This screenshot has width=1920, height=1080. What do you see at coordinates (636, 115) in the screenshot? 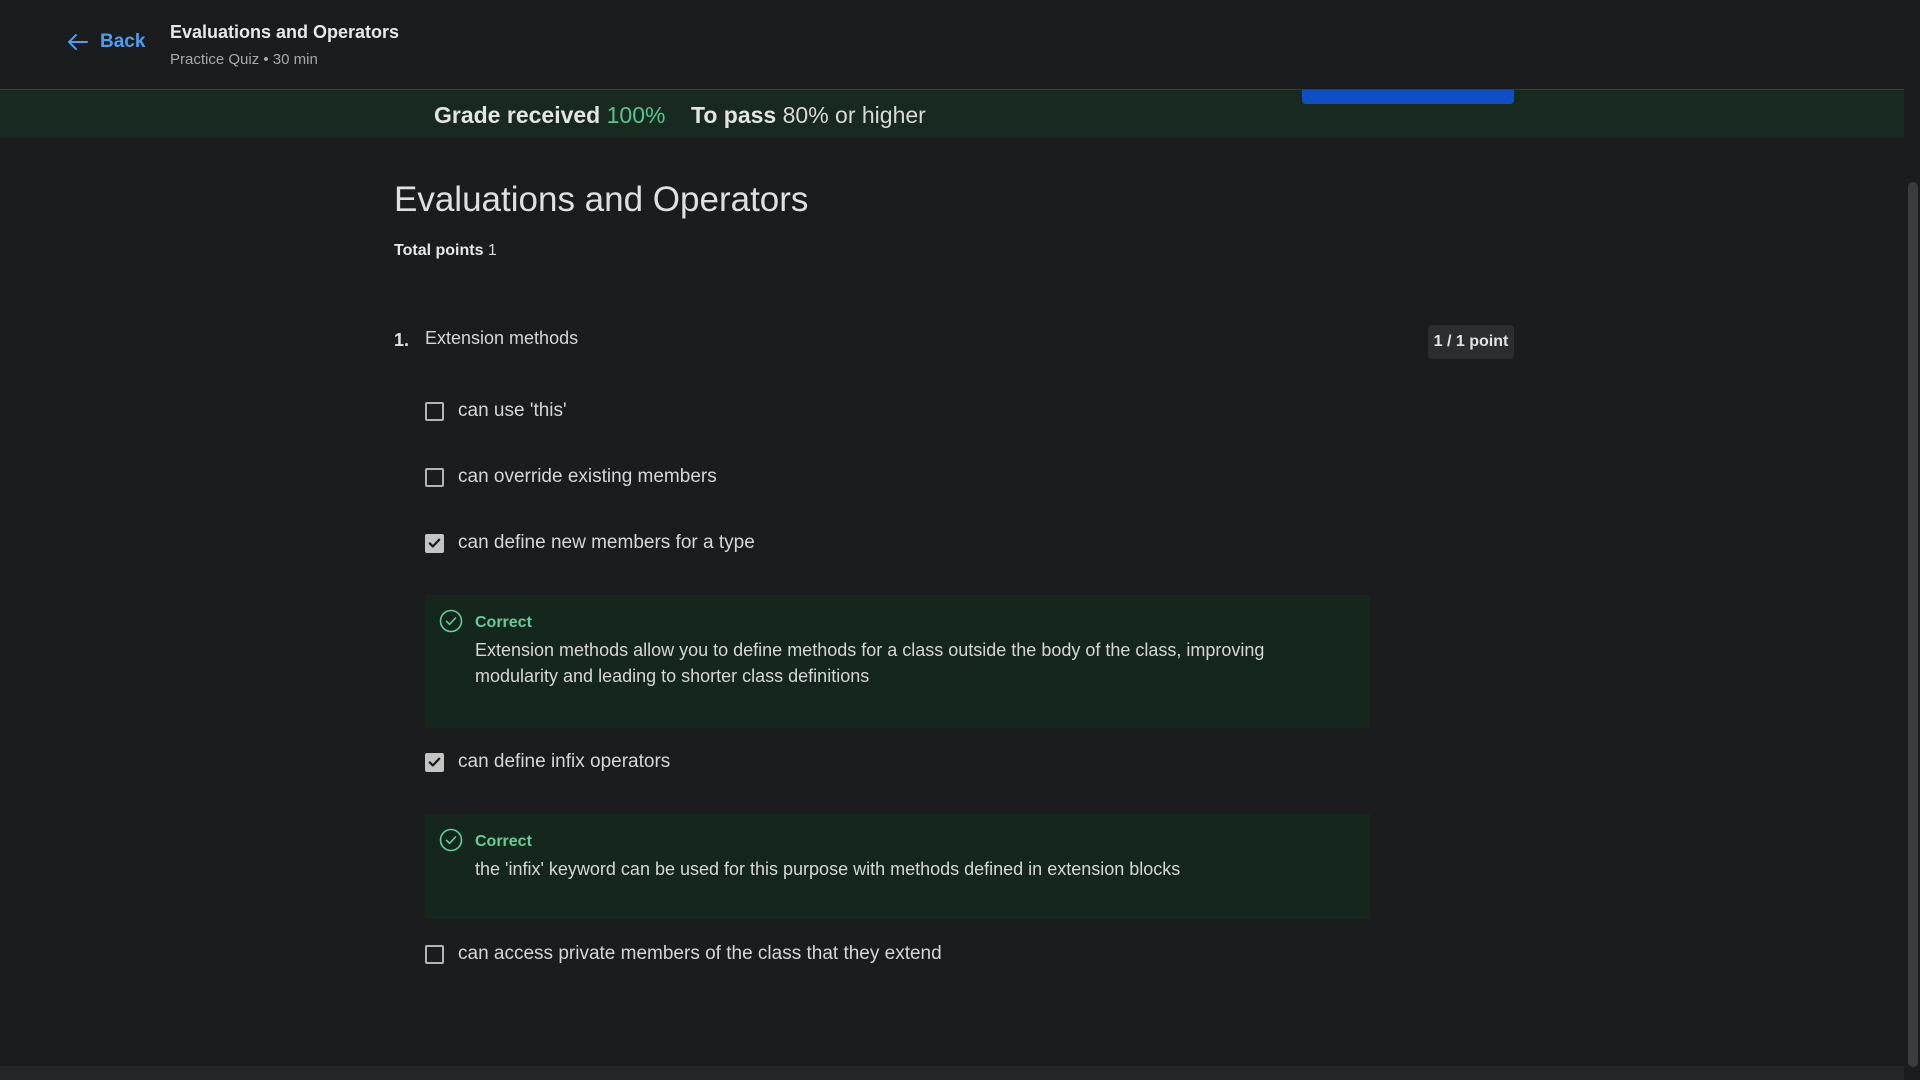
I see `grade-received-value: 100%` at bounding box center [636, 115].